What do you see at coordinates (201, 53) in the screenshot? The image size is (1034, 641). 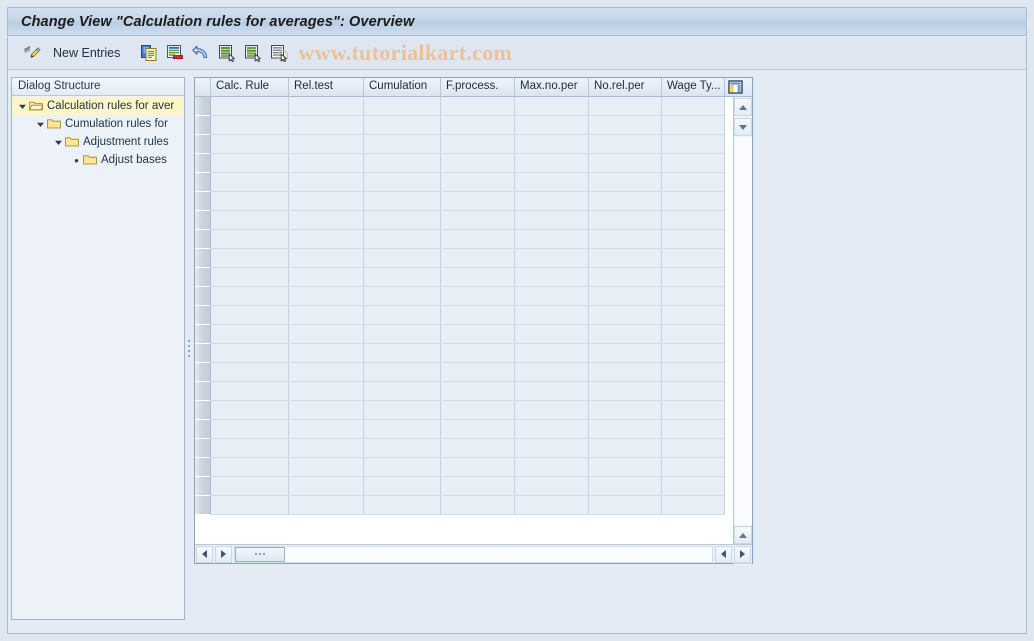 I see `undo-button` at bounding box center [201, 53].